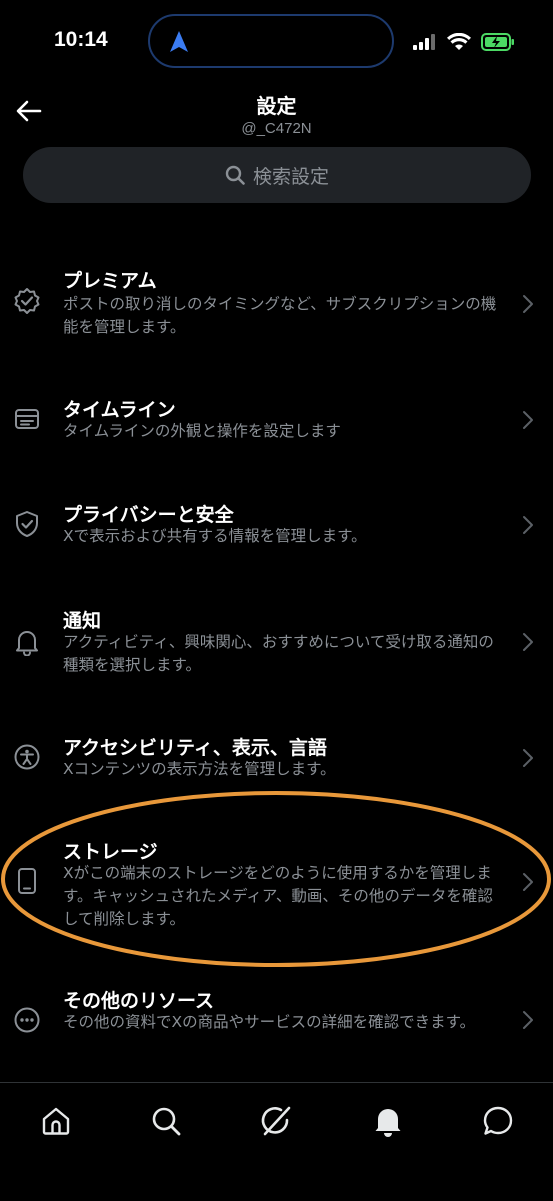 The width and height of the screenshot is (553, 1201). What do you see at coordinates (269, 1022) in the screenshot?
I see `item-description: その他の資料でXの商品やサービスの詳細を確認できます。` at bounding box center [269, 1022].